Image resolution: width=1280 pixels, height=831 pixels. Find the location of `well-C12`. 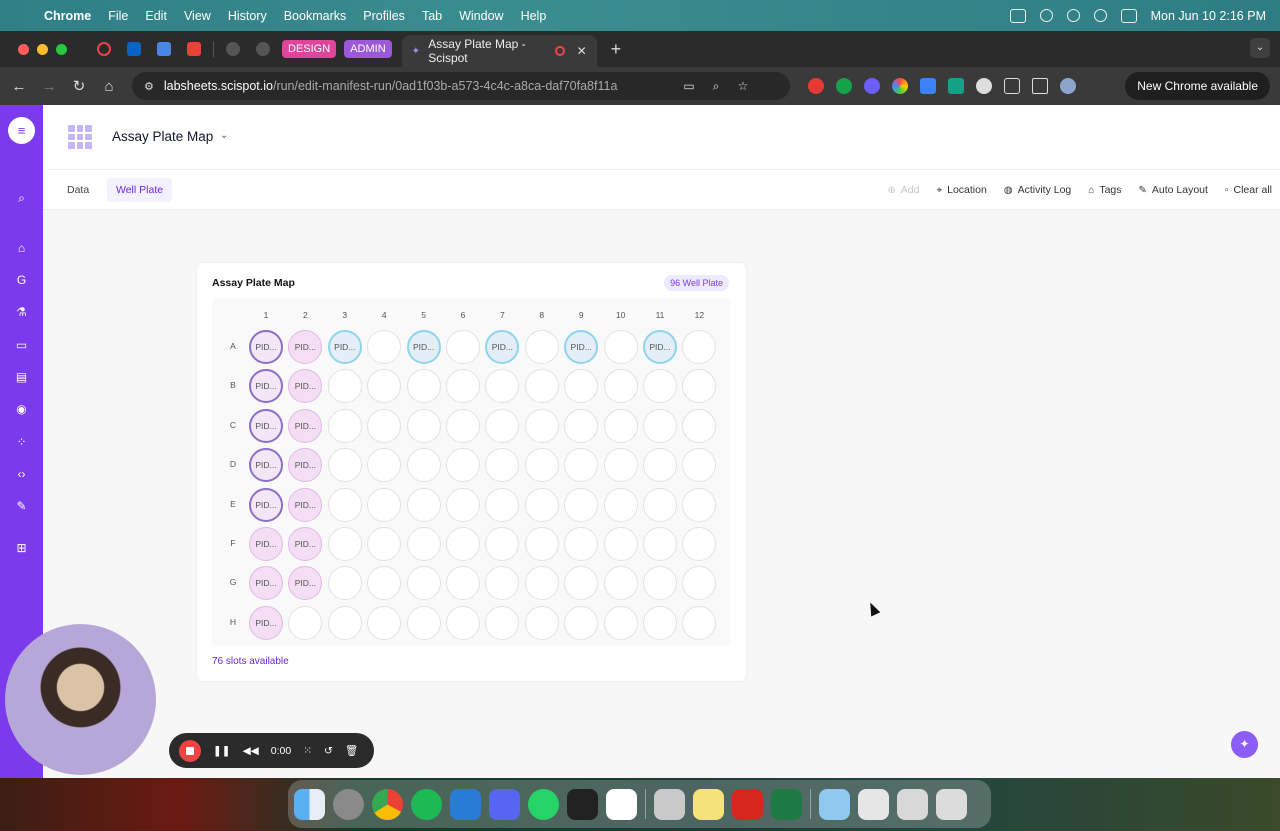

well-C12 is located at coordinates (699, 425).